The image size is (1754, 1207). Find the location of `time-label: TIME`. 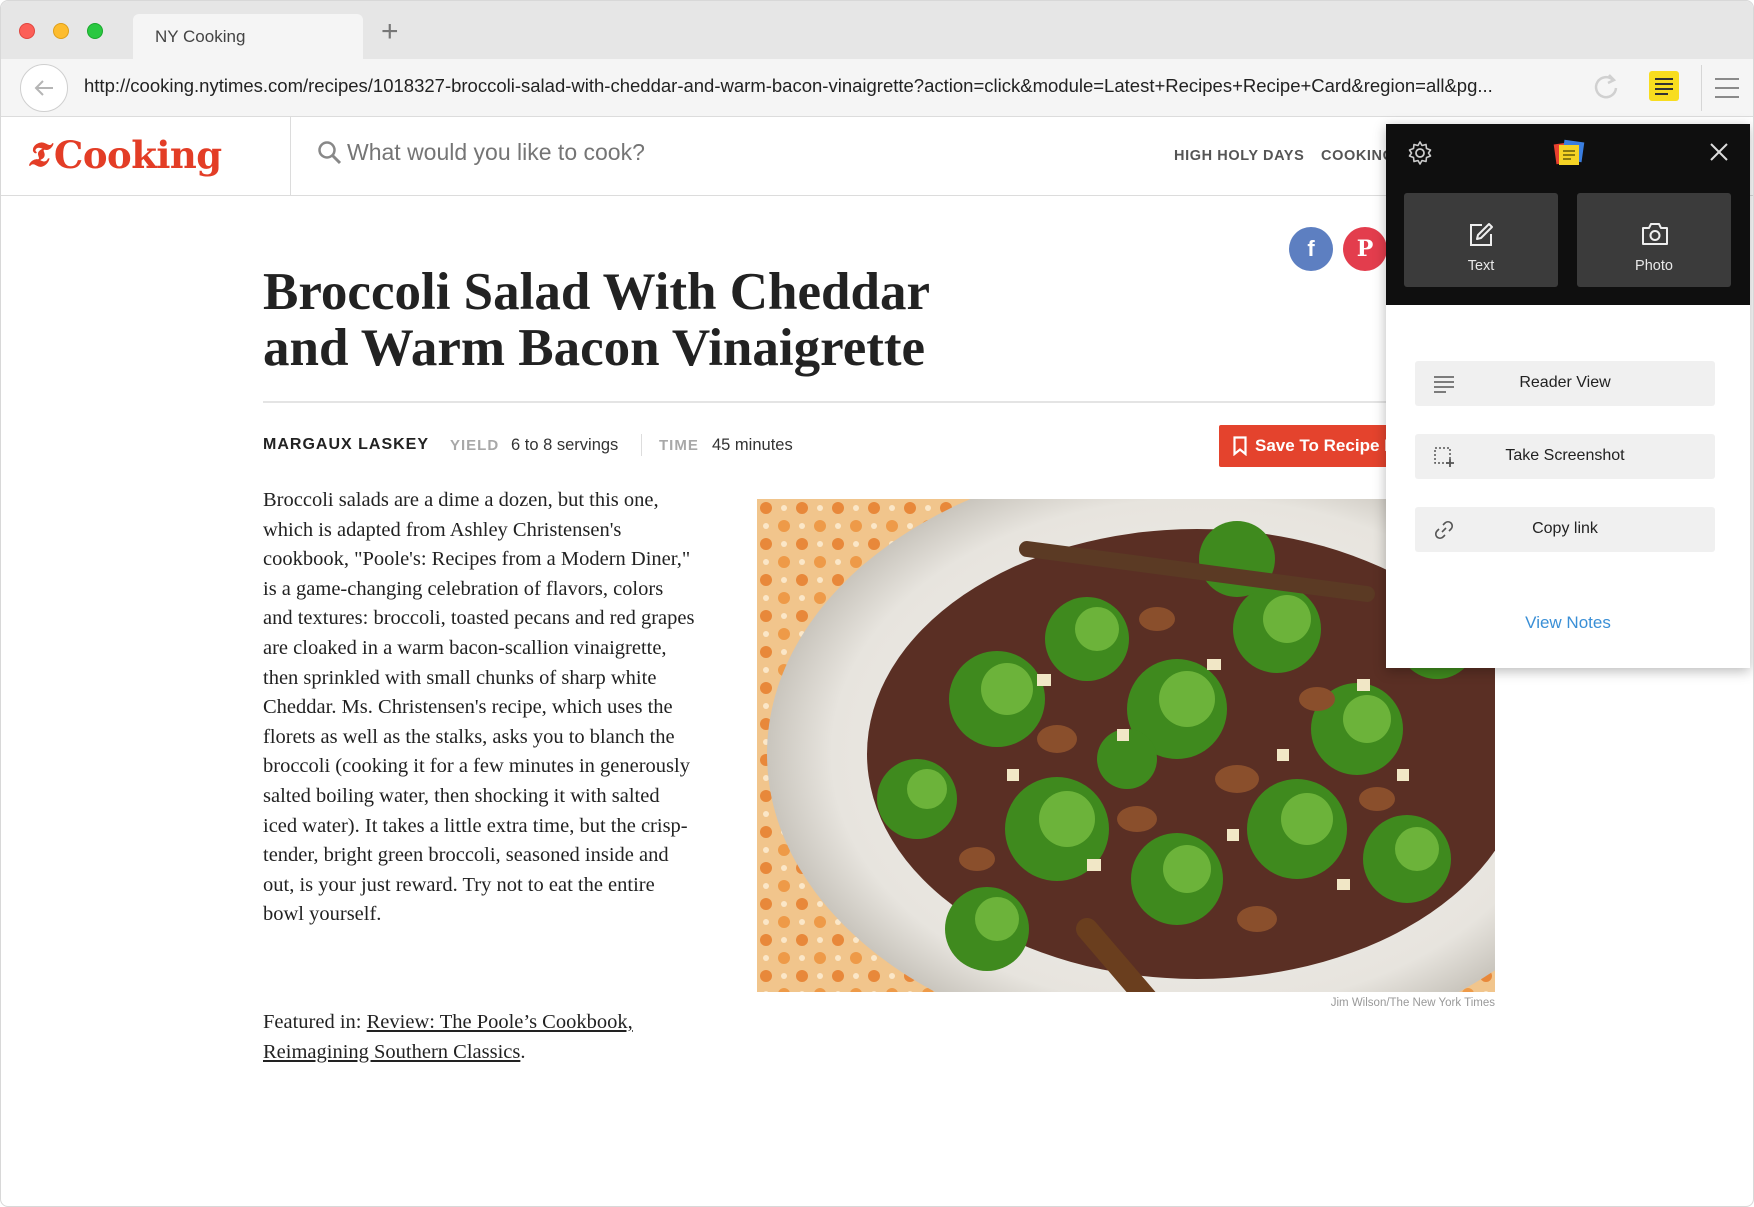

time-label: TIME is located at coordinates (679, 445).